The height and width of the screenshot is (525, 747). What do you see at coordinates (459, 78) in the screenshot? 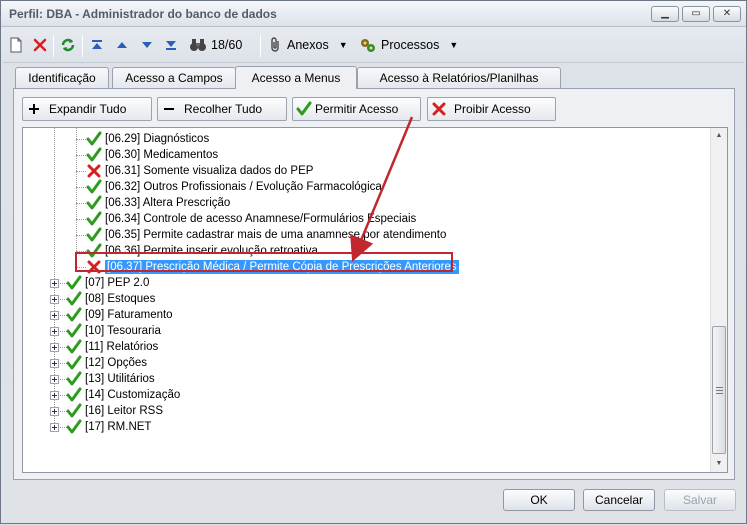
I see `tab-acesso-relatorios: Acesso à Relatórios/Planilhas` at bounding box center [459, 78].